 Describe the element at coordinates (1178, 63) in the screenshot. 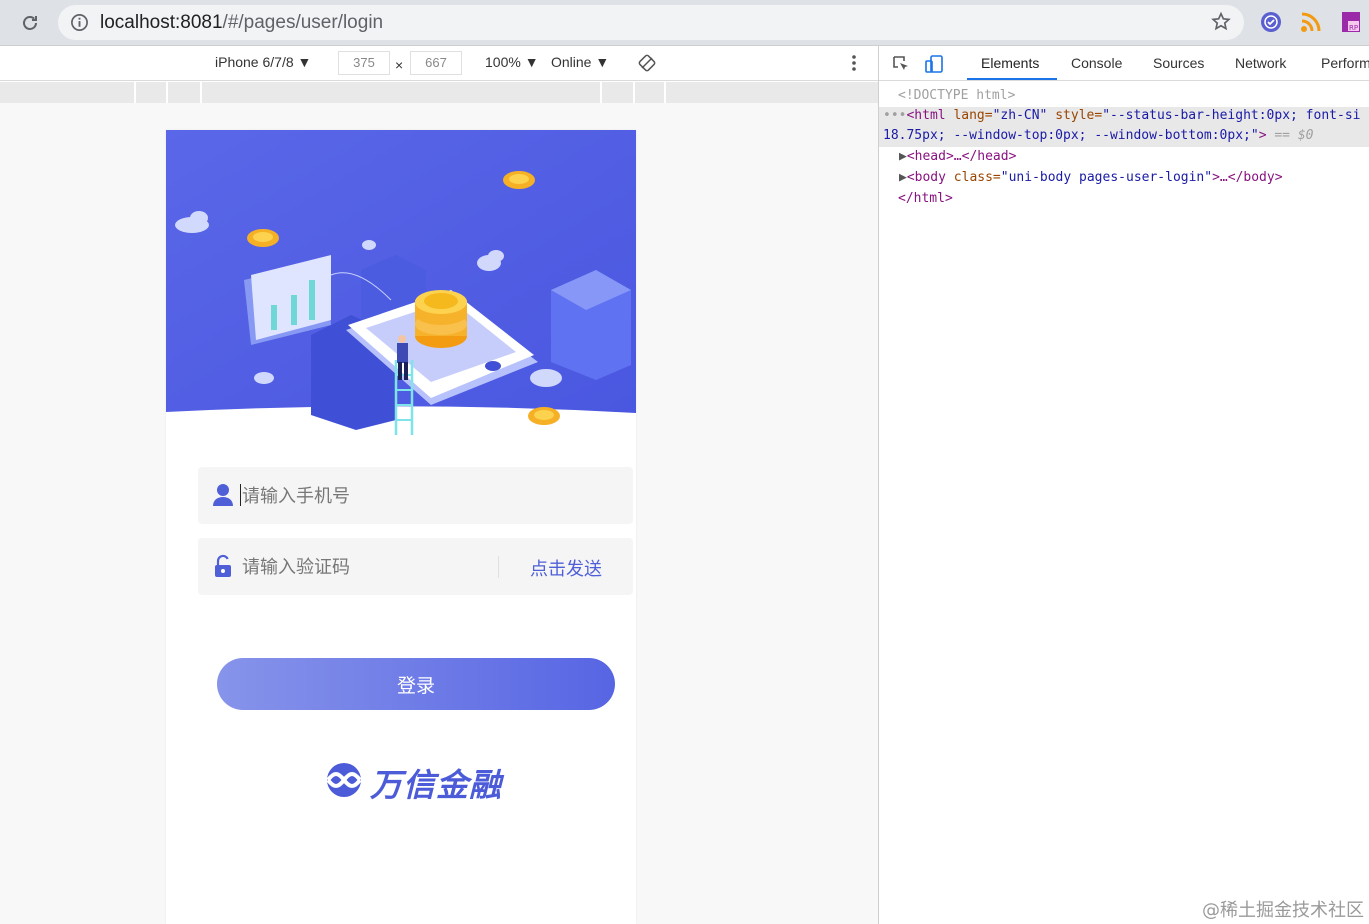

I see `tab-sources: Sources` at that location.